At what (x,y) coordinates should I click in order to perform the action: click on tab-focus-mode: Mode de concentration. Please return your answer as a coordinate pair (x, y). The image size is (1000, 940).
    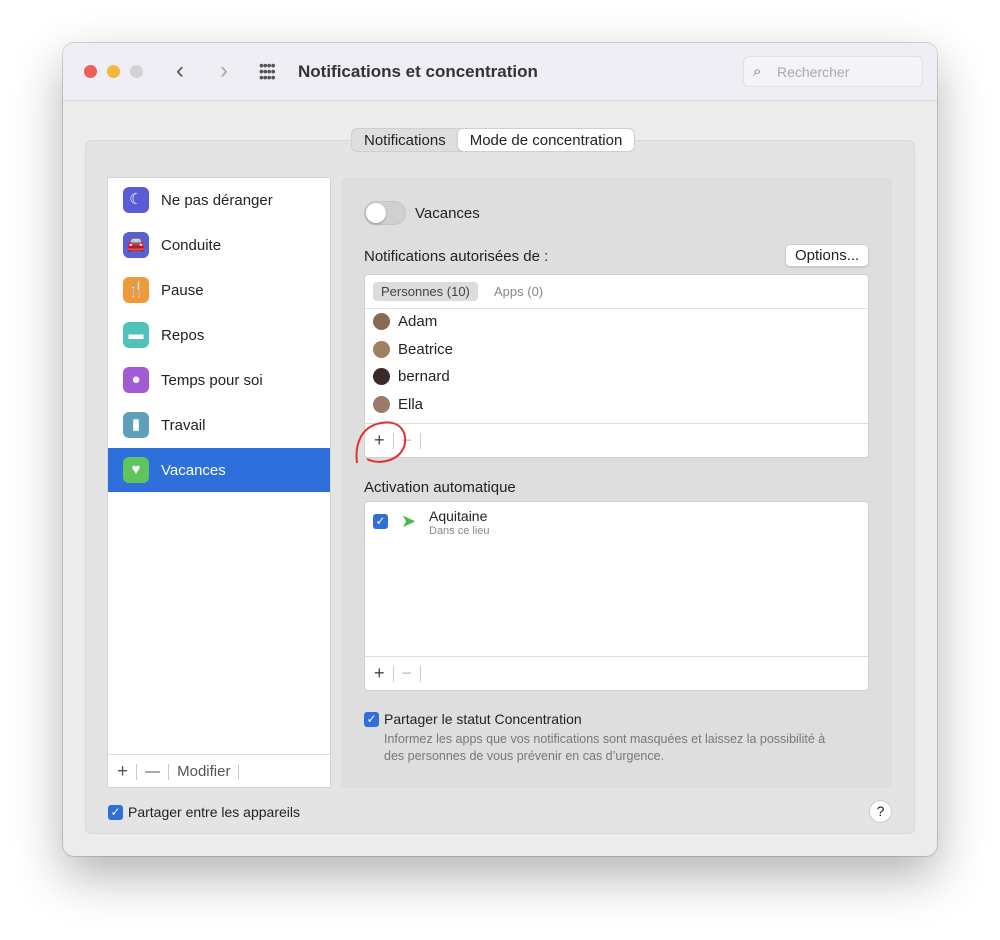
    Looking at the image, I should click on (546, 140).